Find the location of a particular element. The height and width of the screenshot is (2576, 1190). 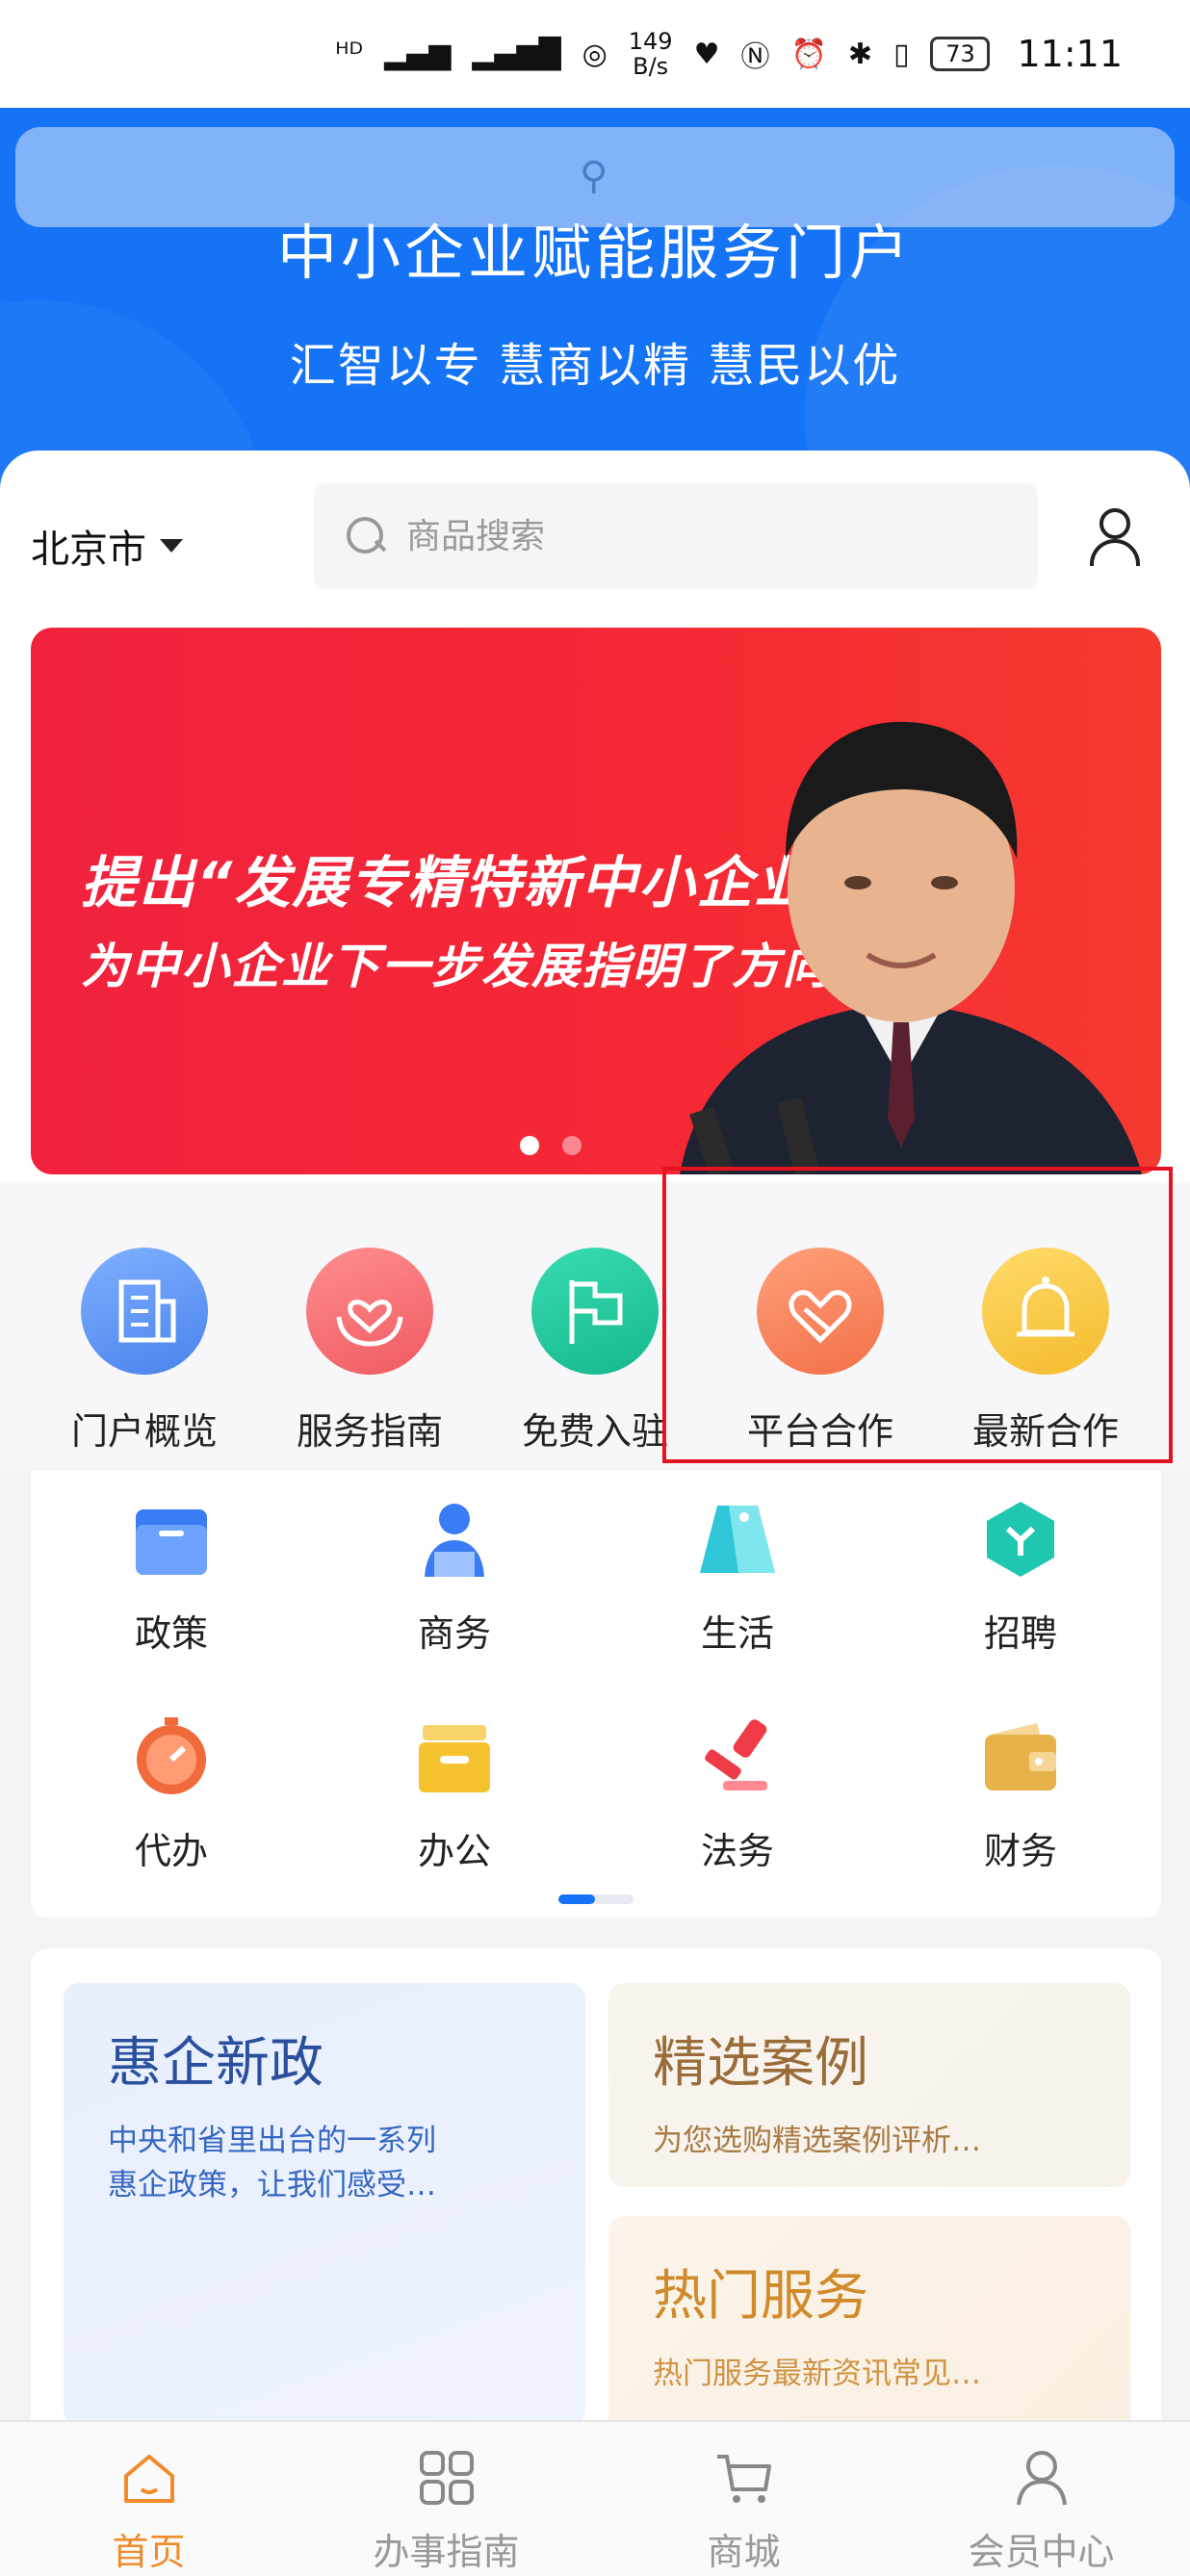

timer-glyph is located at coordinates (172, 1755).